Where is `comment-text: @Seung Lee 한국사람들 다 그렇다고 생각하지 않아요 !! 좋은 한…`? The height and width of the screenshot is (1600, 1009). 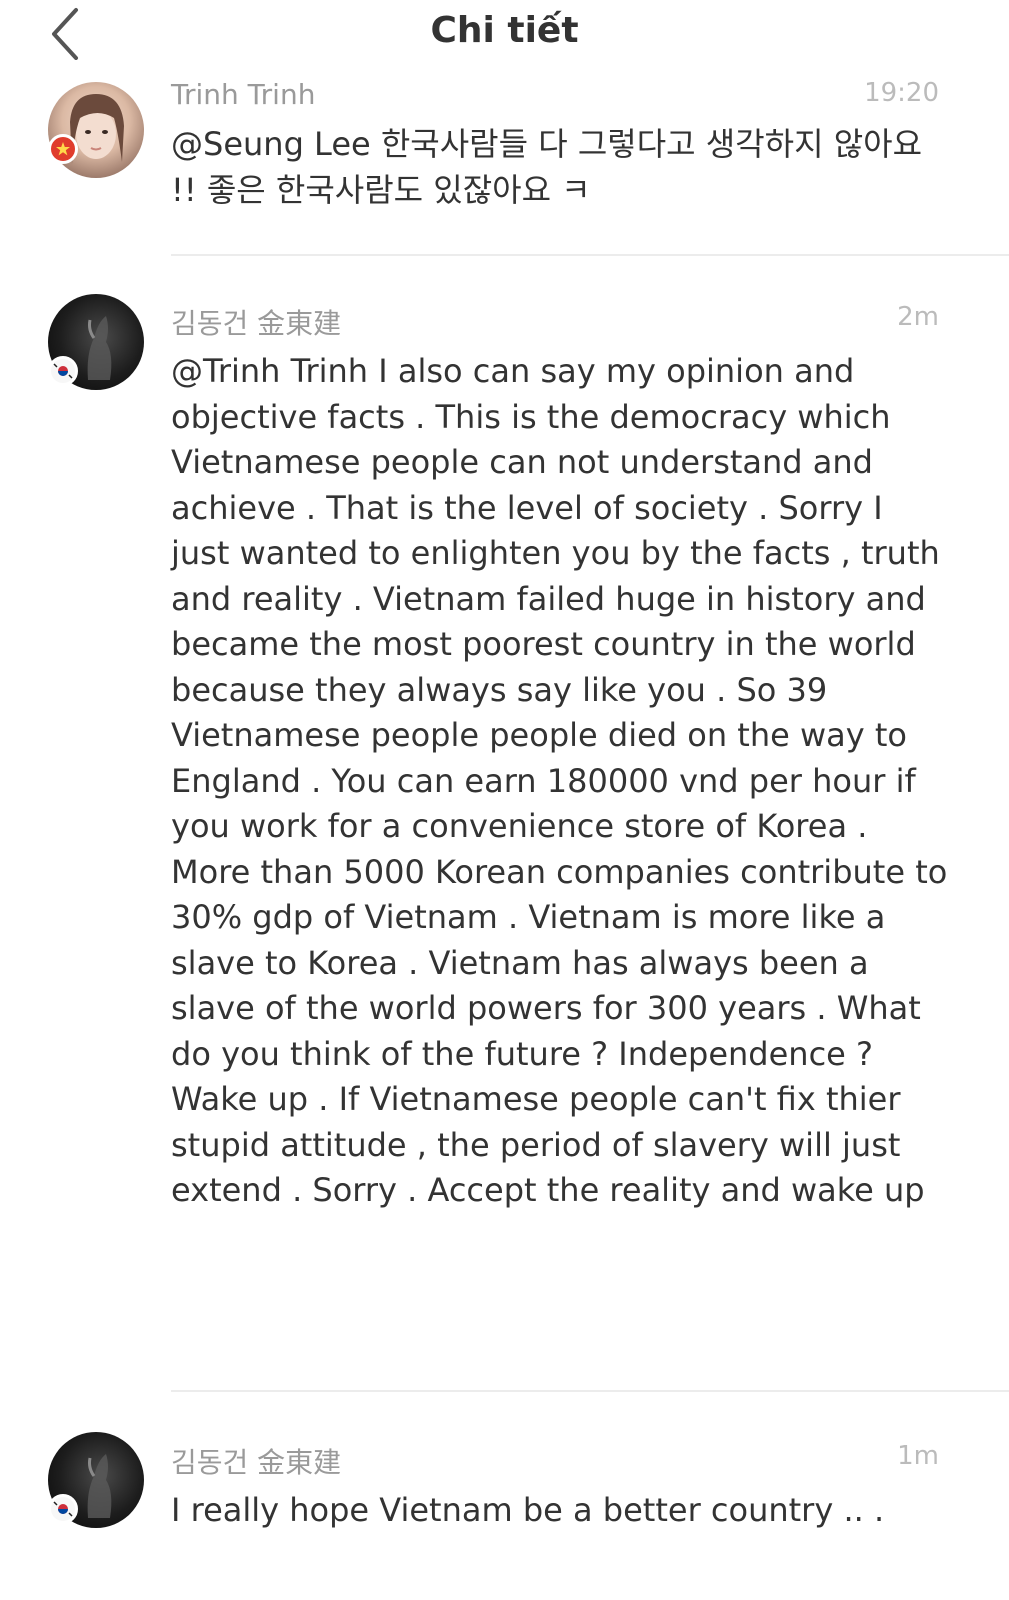 comment-text: @Seung Lee 한국사람들 다 그렇다고 생각하지 않아요 !! 좋은 한… is located at coordinates (561, 167).